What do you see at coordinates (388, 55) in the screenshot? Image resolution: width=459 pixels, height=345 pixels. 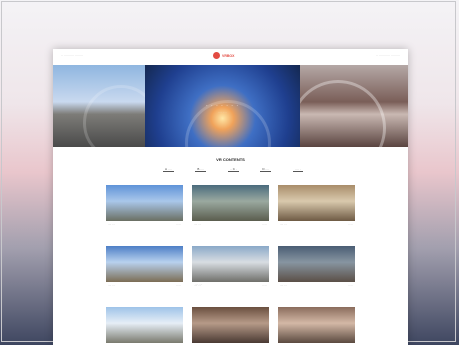 I see `top-right-link: ·· ··········· ·········` at bounding box center [388, 55].